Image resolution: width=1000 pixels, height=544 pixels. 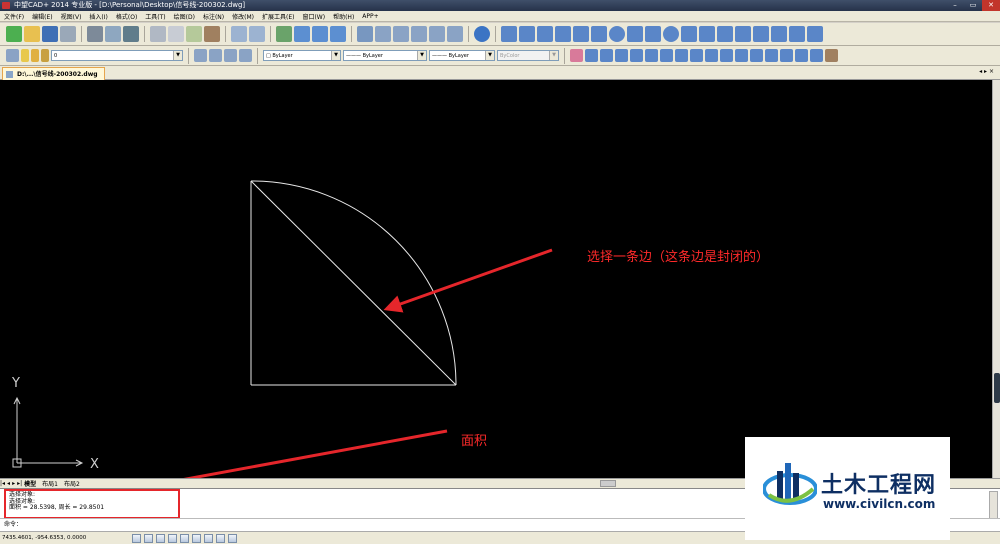 What do you see at coordinates (621, 55) in the screenshot?
I see `offset-icon` at bounding box center [621, 55].